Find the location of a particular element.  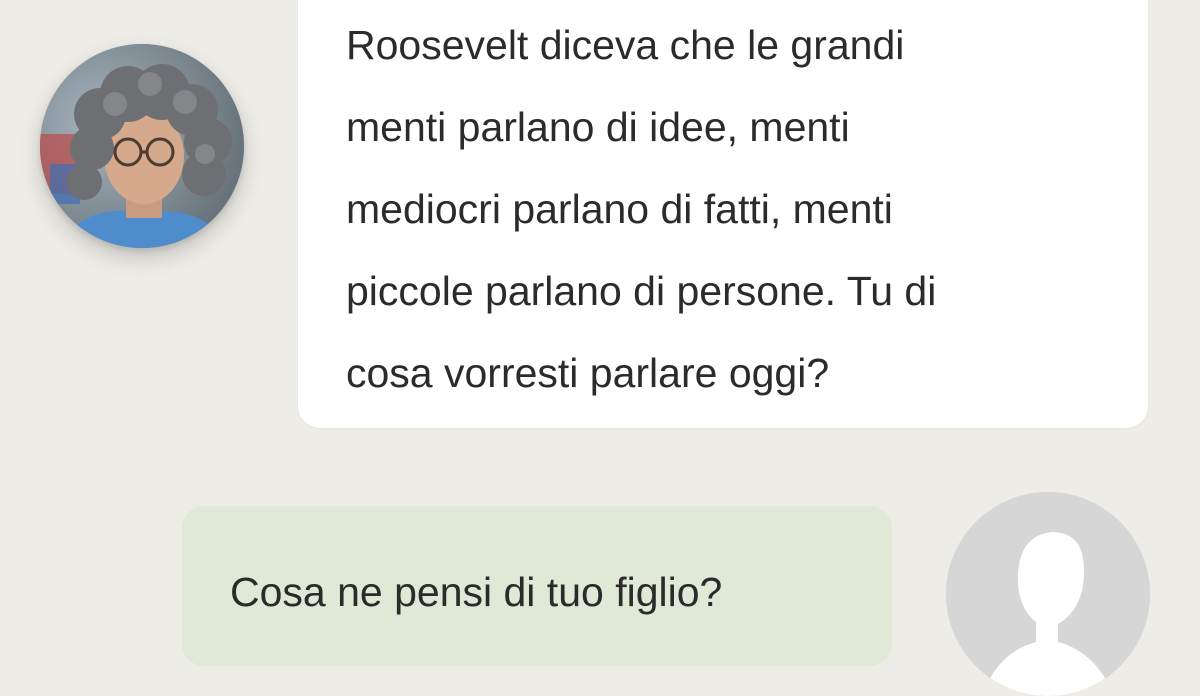

bot-avatar is located at coordinates (142, 146).